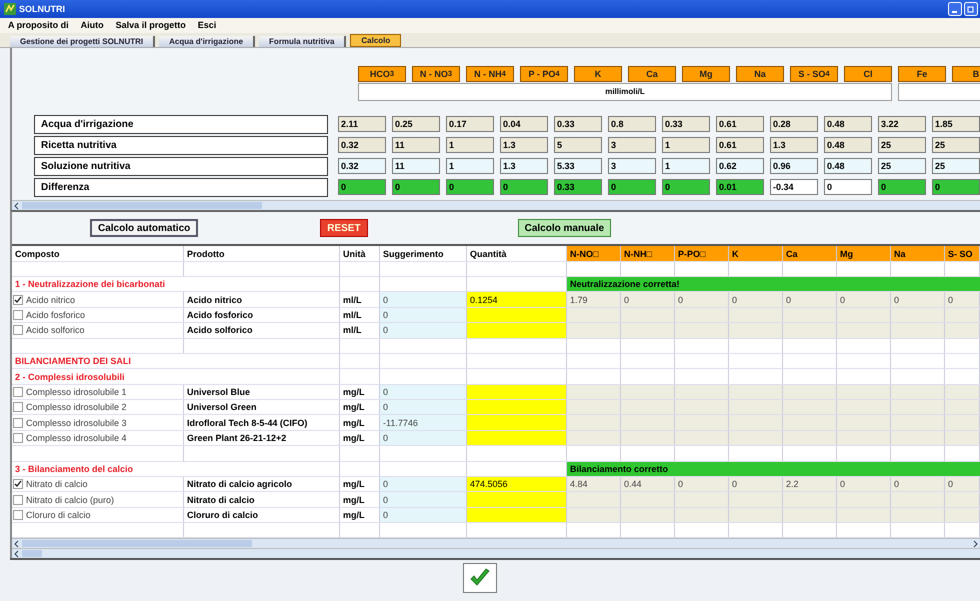 The width and height of the screenshot is (980, 601). I want to click on menu-item: Esci, so click(207, 25).